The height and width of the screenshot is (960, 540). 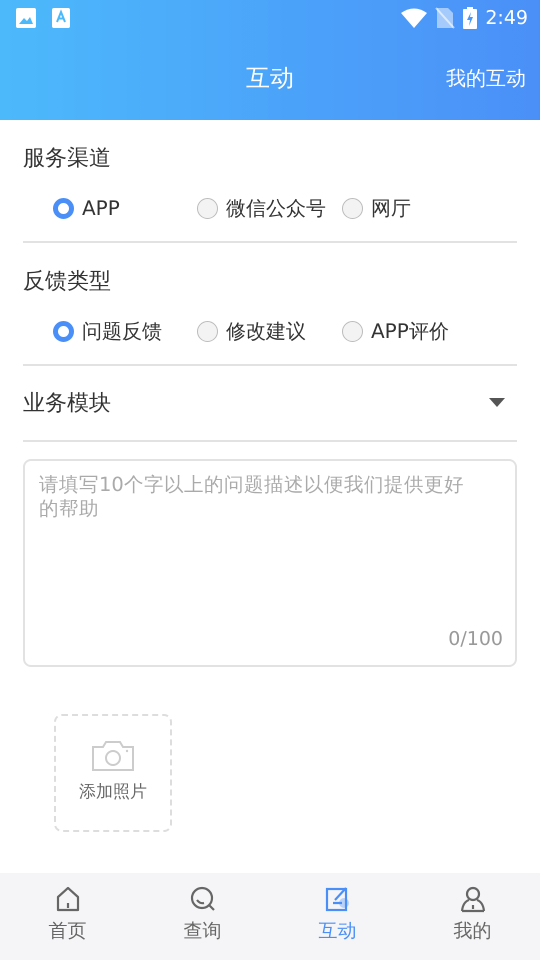 What do you see at coordinates (506, 18) in the screenshot?
I see `status-time: 2:49` at bounding box center [506, 18].